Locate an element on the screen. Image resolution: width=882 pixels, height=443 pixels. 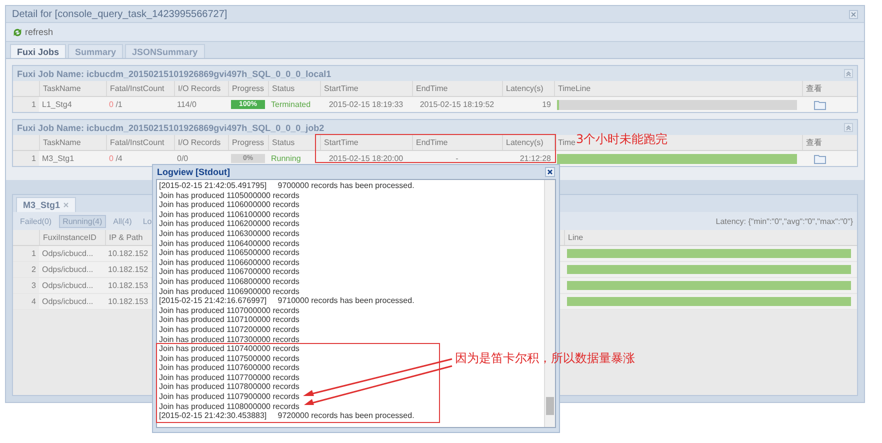
log-line: Join has produced 1106400000 records is located at coordinates (229, 243).